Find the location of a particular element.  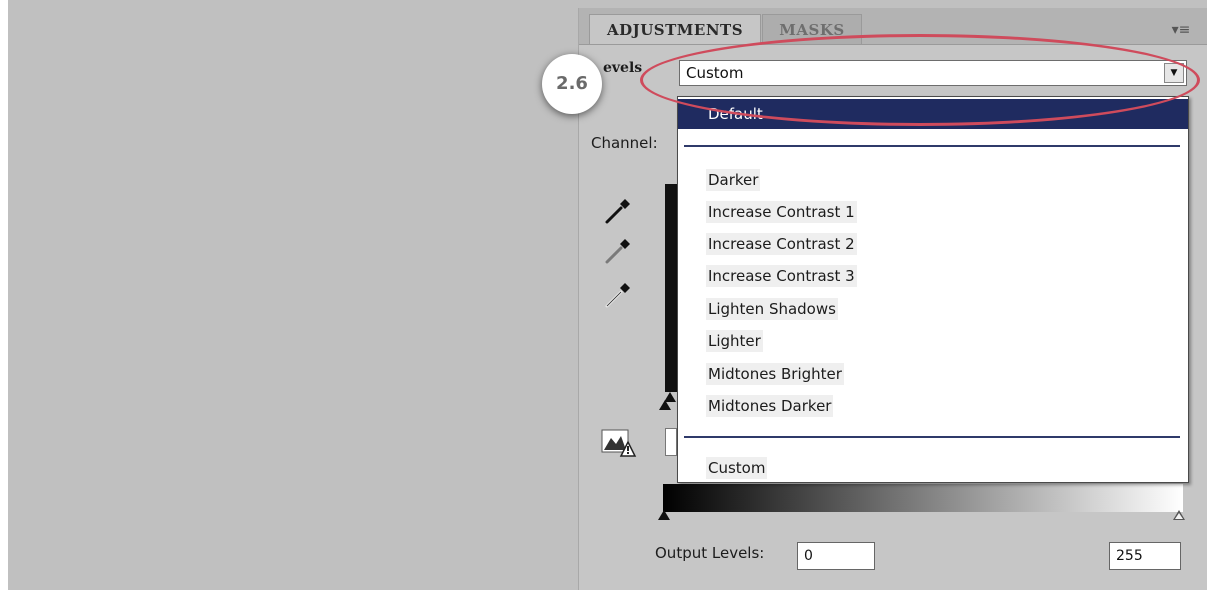

dropdown-item-midtones-brighter: Midtones Brighter is located at coordinates (933, 374).